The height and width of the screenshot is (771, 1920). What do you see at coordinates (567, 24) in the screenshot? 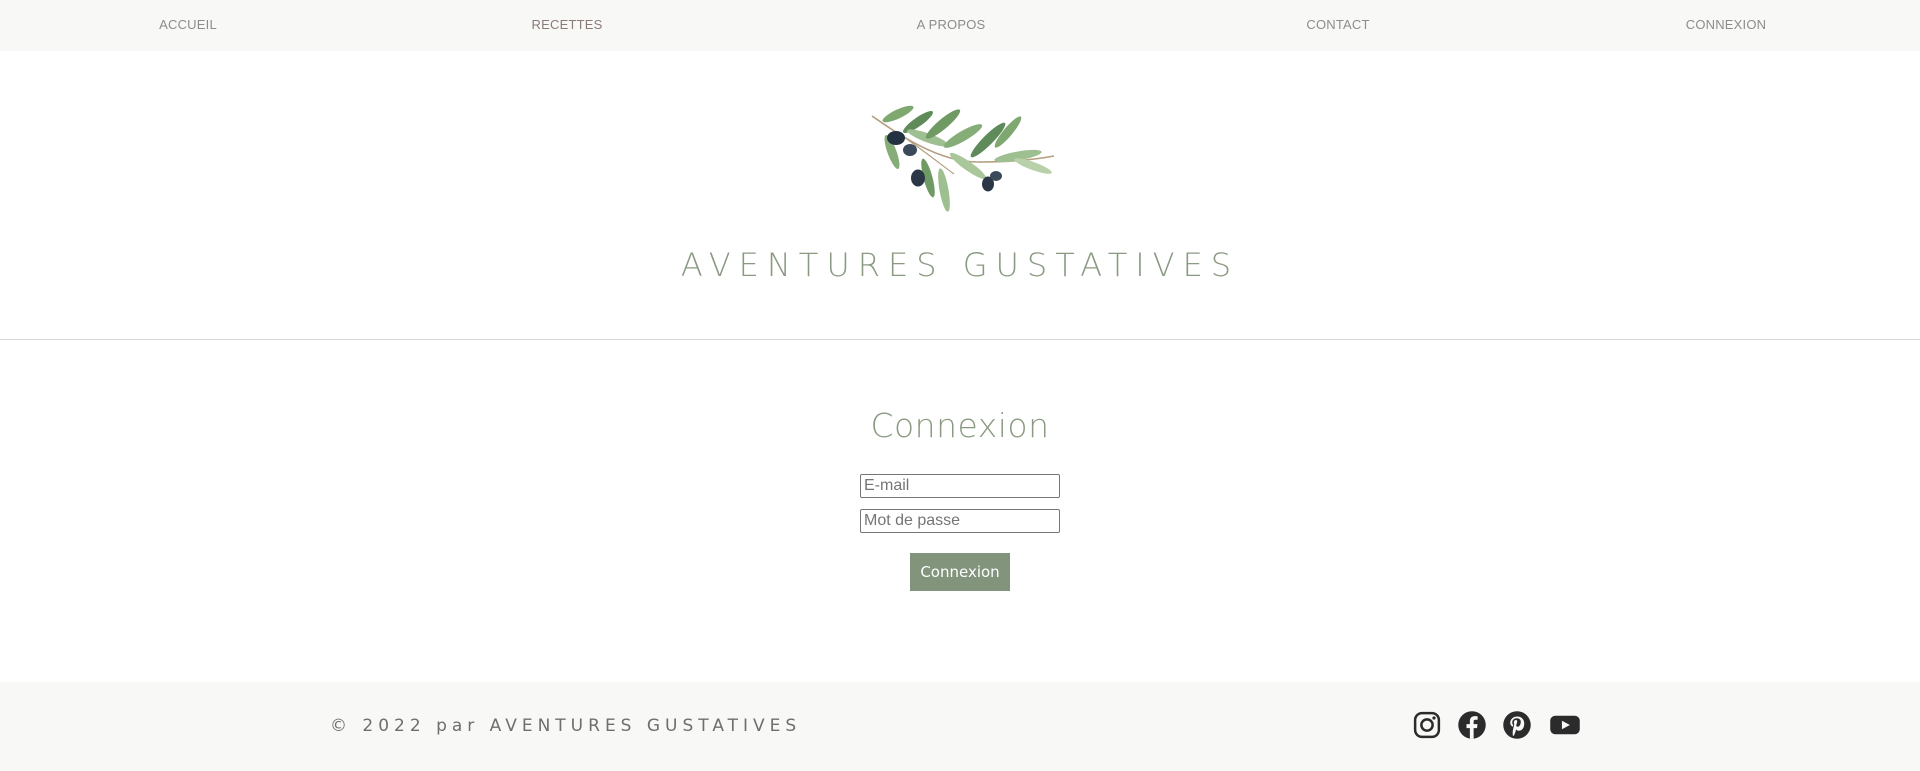
I see `nav-link-recettes: RECETTES` at bounding box center [567, 24].